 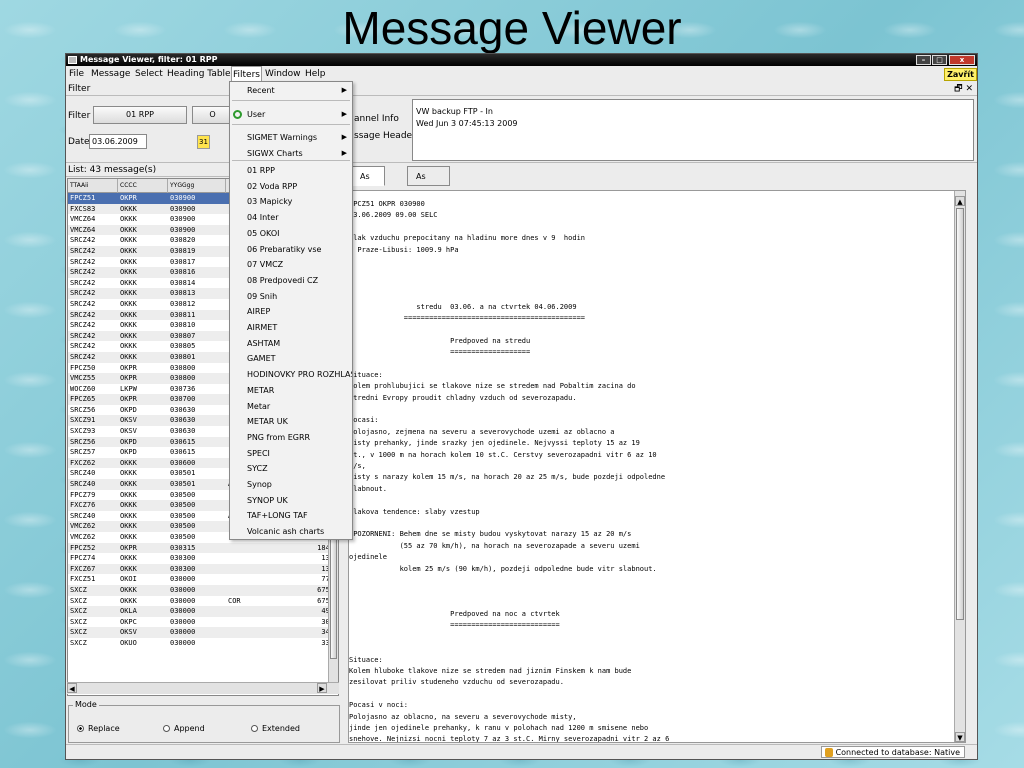 What do you see at coordinates (212, 115) in the screenshot?
I see `ok-button: O` at bounding box center [212, 115].